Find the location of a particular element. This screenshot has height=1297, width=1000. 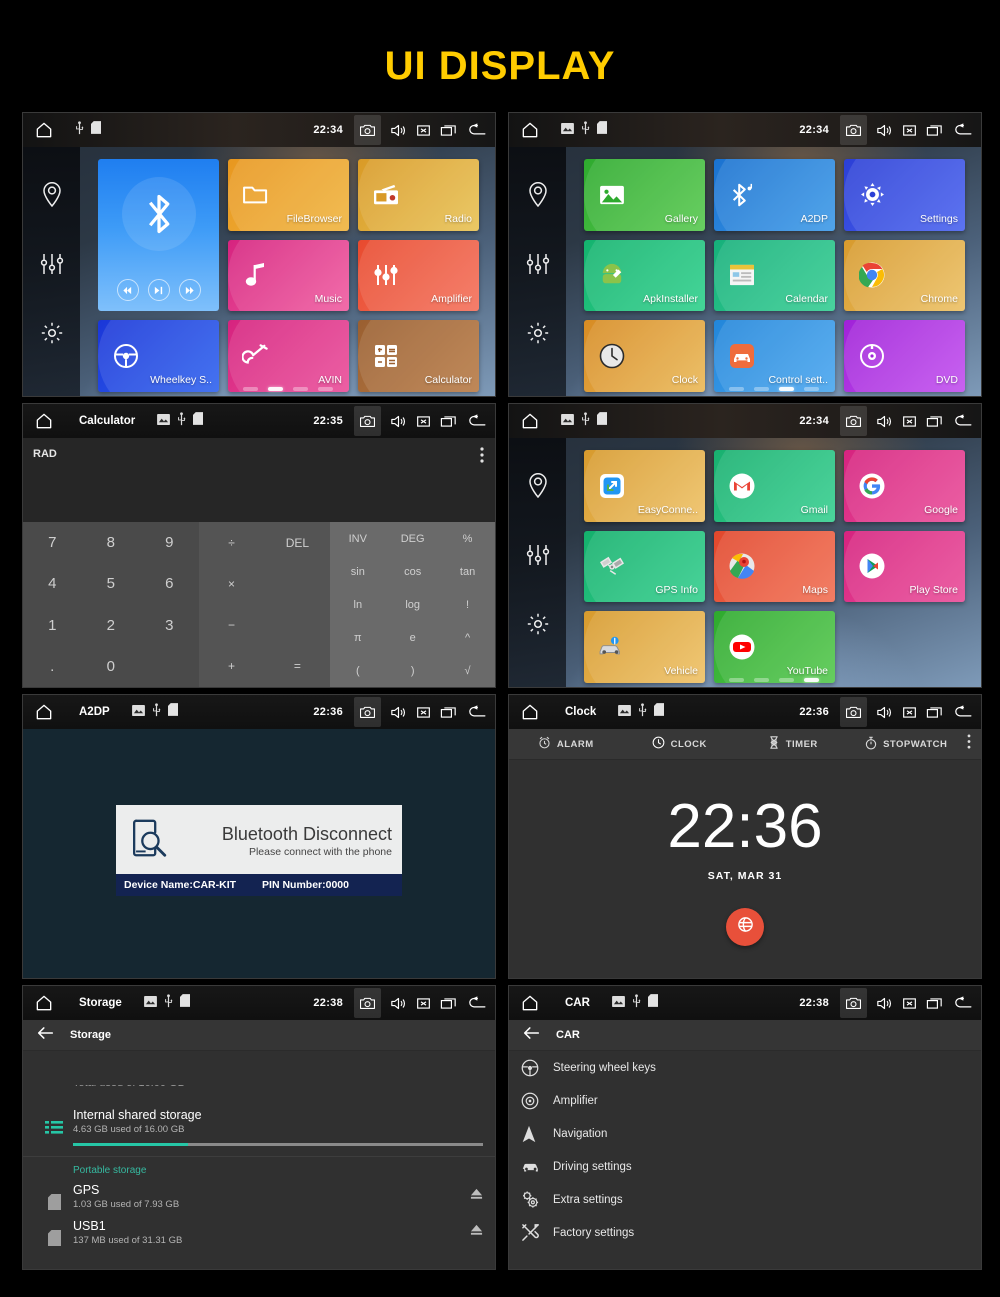

storage-portable-row: GPS 1.03 GB used of 7.93 GB is located at coordinates (259, 1196).